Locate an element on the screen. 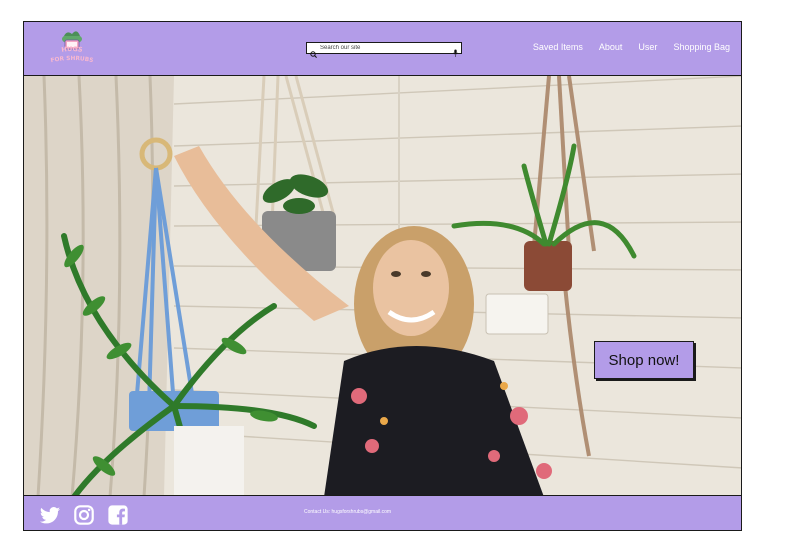 This screenshot has height=559, width=804. svg-text: HUGS is located at coordinates (72, 49).